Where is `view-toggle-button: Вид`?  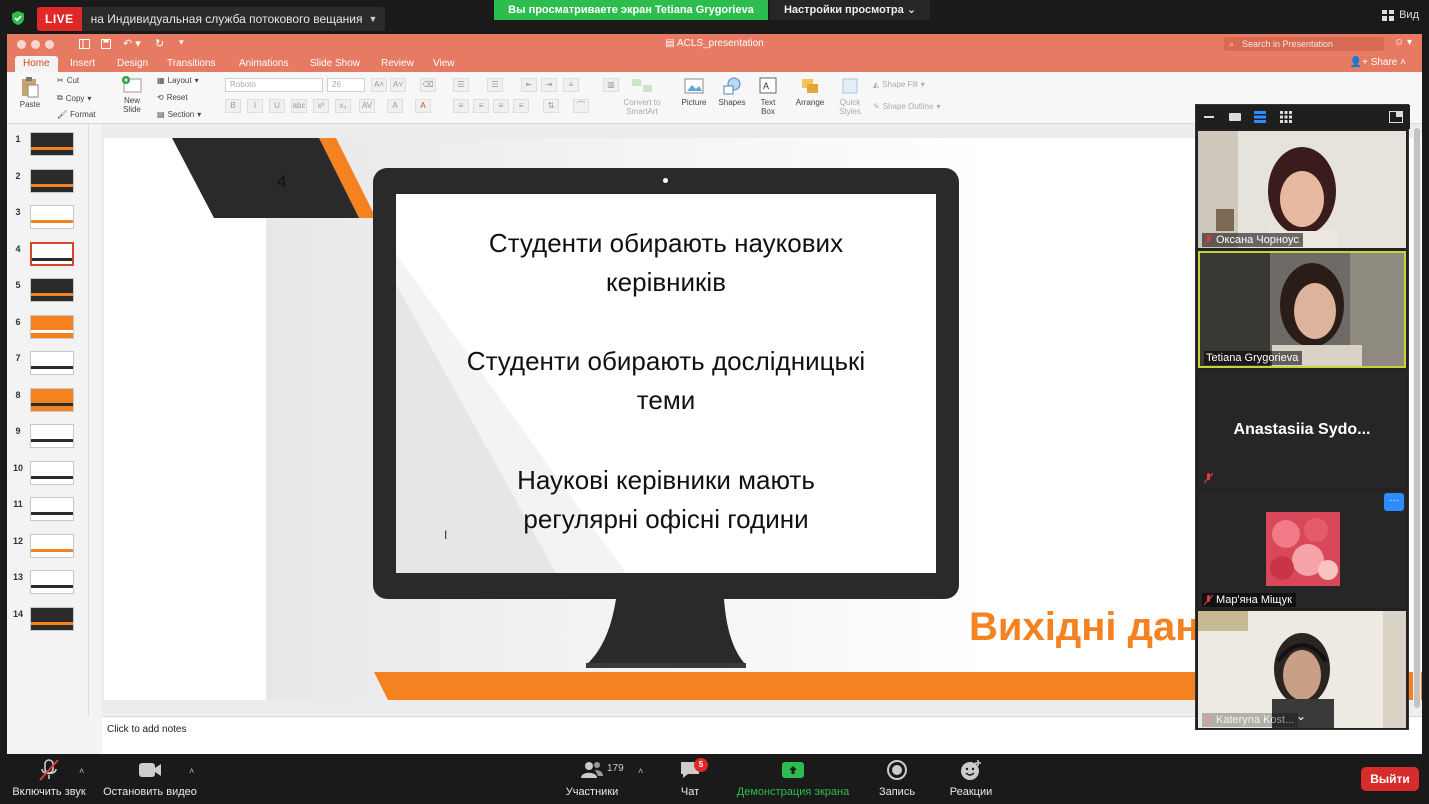
view-toggle-button: Вид is located at coordinates (1400, 15).